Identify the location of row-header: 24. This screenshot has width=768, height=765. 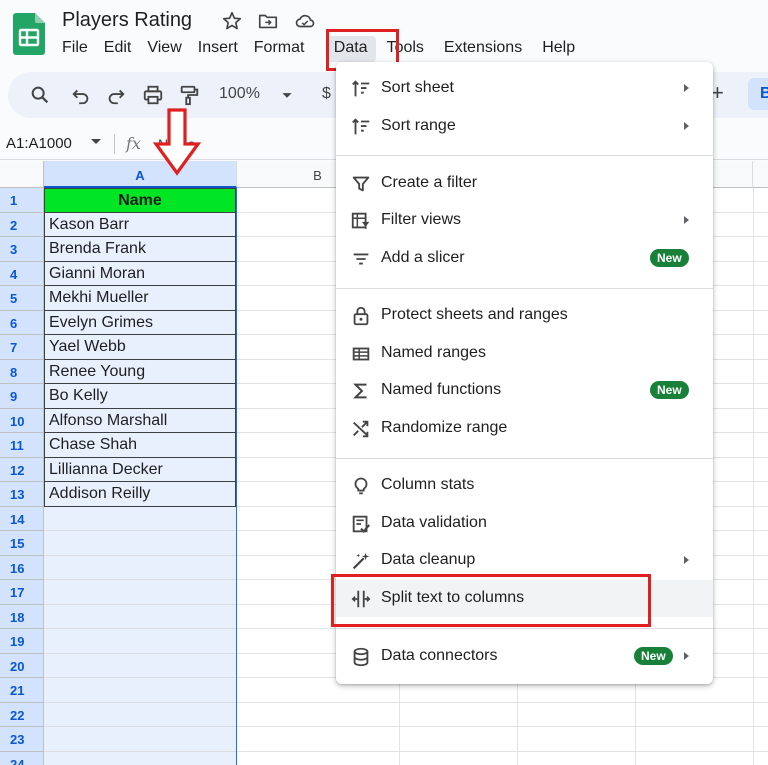
(22, 758).